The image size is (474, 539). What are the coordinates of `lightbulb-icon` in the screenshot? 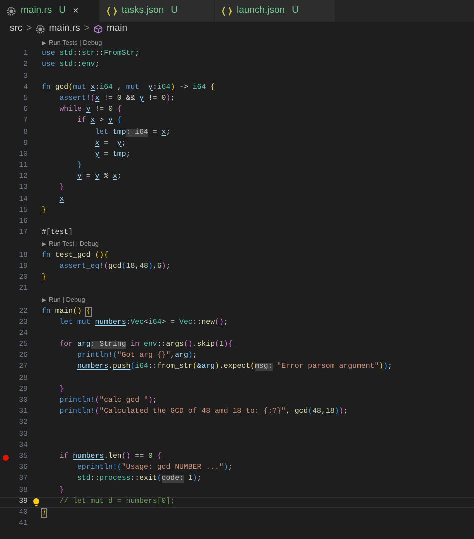 It's located at (36, 502).